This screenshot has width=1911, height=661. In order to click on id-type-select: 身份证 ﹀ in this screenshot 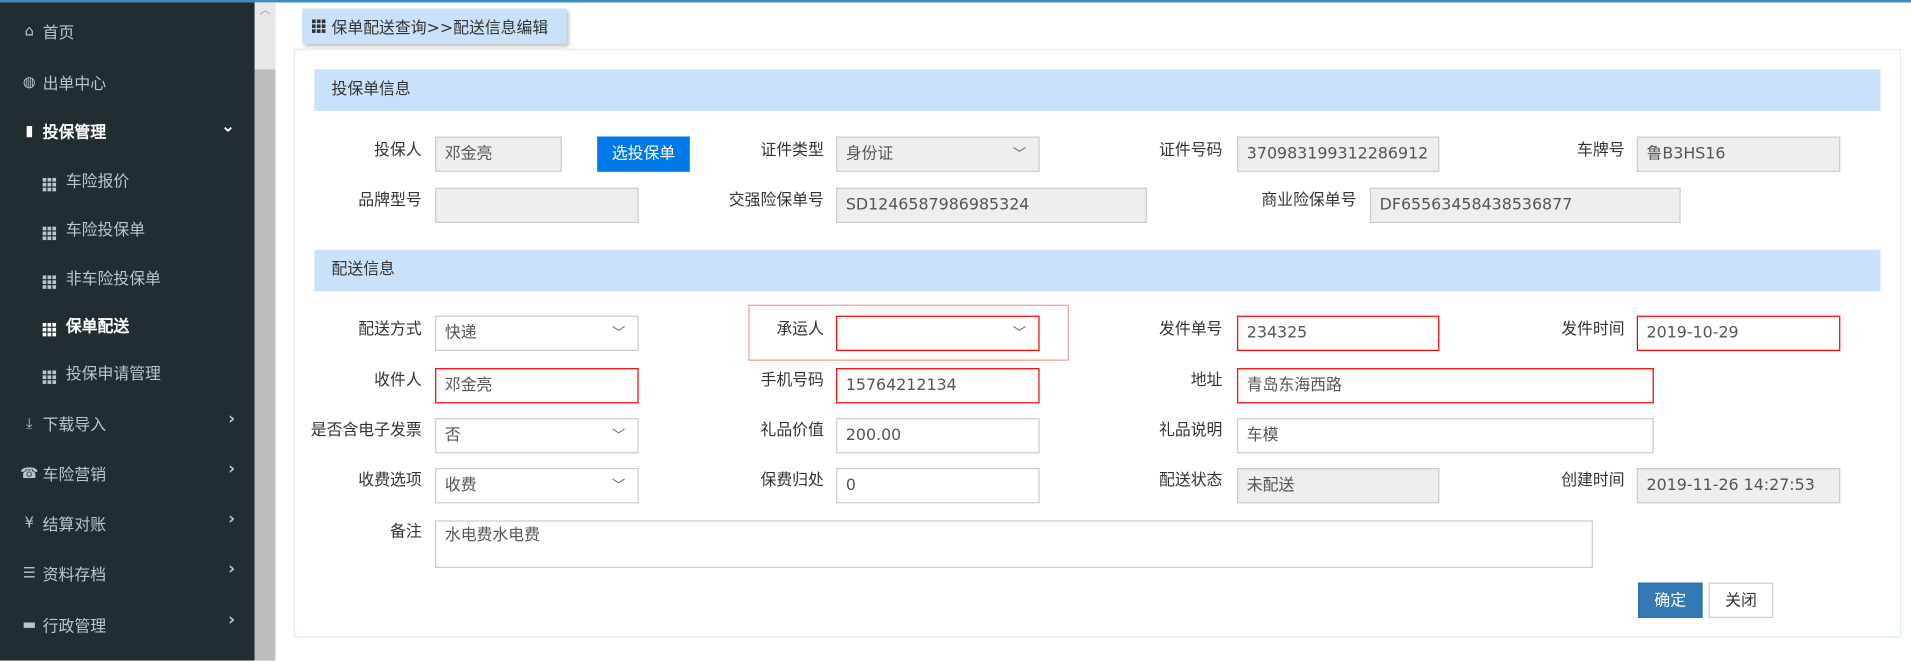, I will do `click(938, 154)`.